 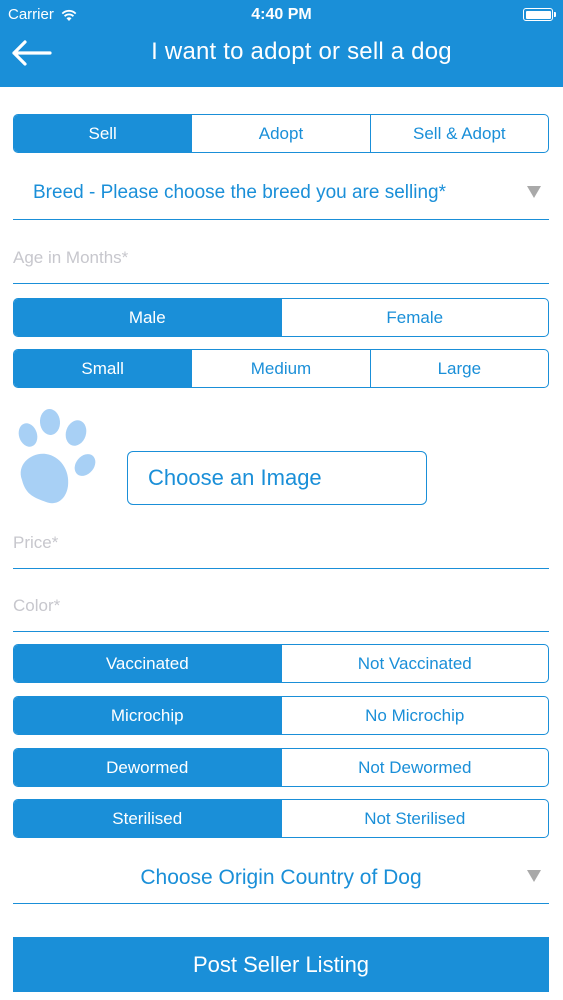 I want to click on segment-small: Small, so click(x=103, y=368).